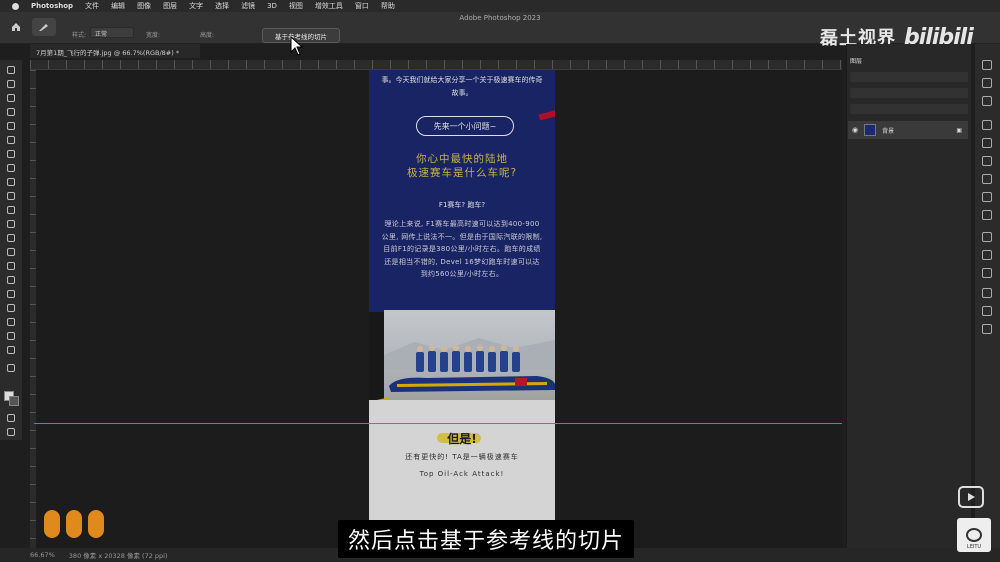 This screenshot has width=1000, height=562. I want to click on magic-wand-tool-icon, so click(11, 112).